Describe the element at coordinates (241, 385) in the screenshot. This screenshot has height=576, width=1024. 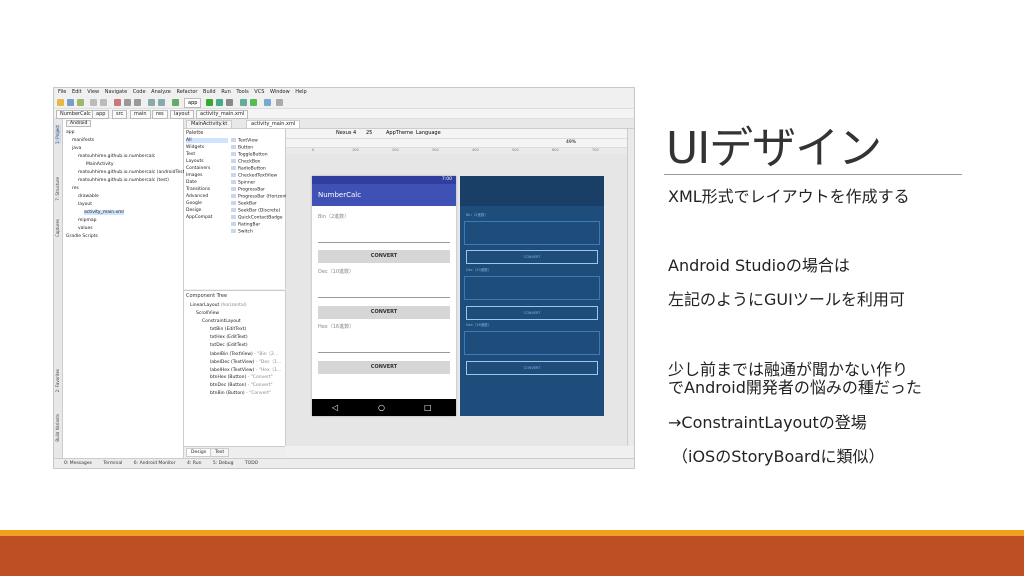
I see `tree-node: btnDec (Button) - "Convert"` at that location.